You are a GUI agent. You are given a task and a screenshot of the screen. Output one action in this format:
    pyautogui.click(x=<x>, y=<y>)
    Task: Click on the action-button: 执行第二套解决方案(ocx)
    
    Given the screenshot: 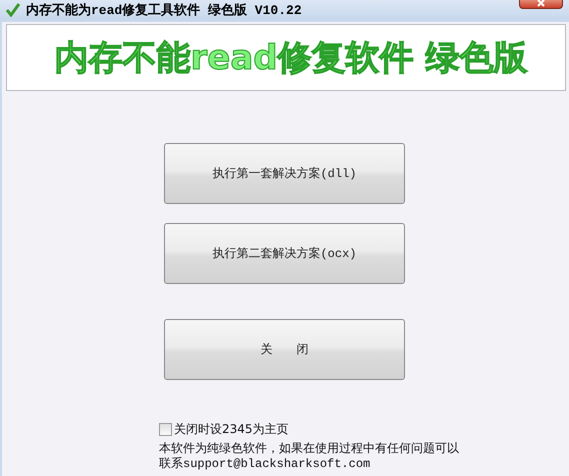 What is the action you would take?
    pyautogui.click(x=284, y=253)
    